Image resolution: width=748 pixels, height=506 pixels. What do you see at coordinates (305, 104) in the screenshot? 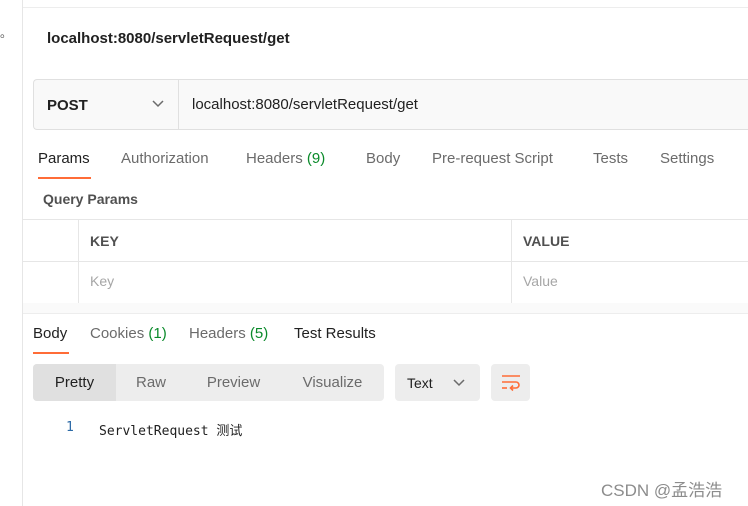
I see `url-input: localhost:8080/servletRequest/get` at bounding box center [305, 104].